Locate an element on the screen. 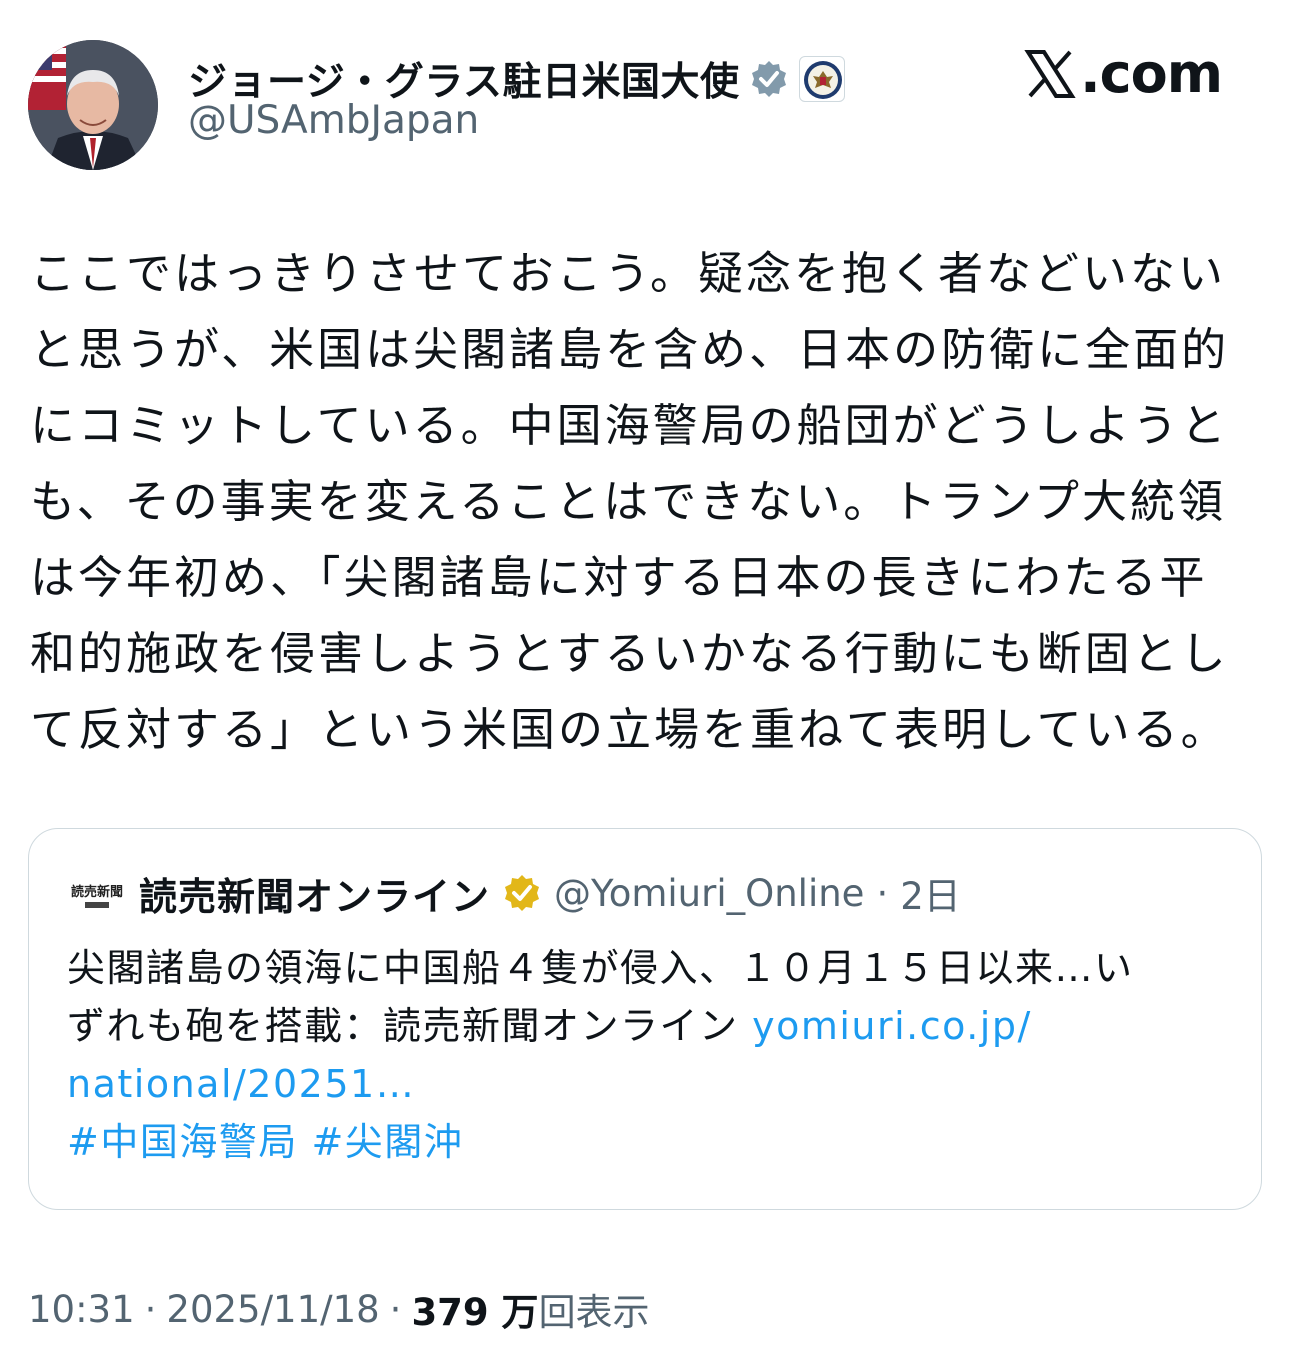 This screenshot has width=1290, height=1360. views-label: 回表示 is located at coordinates (594, 1312).